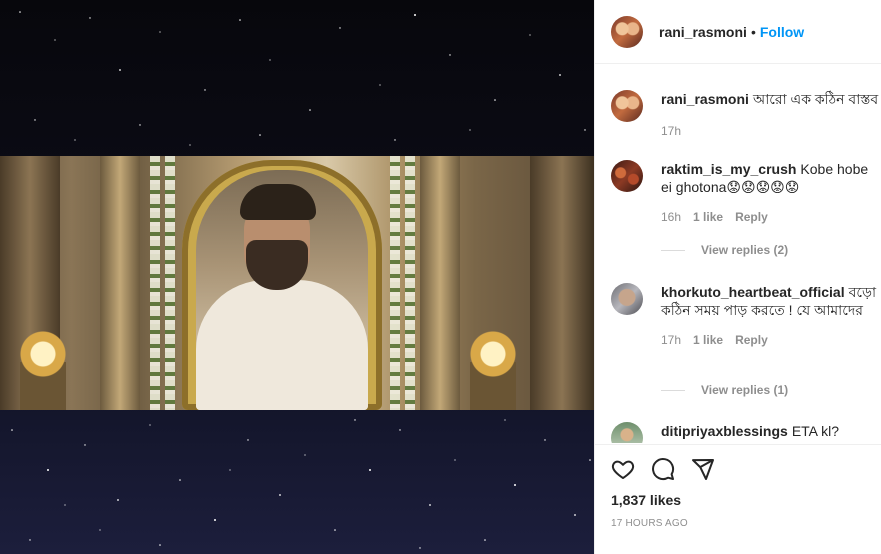 Image resolution: width=881 pixels, height=554 pixels. I want to click on right-lamp, so click(493, 370).